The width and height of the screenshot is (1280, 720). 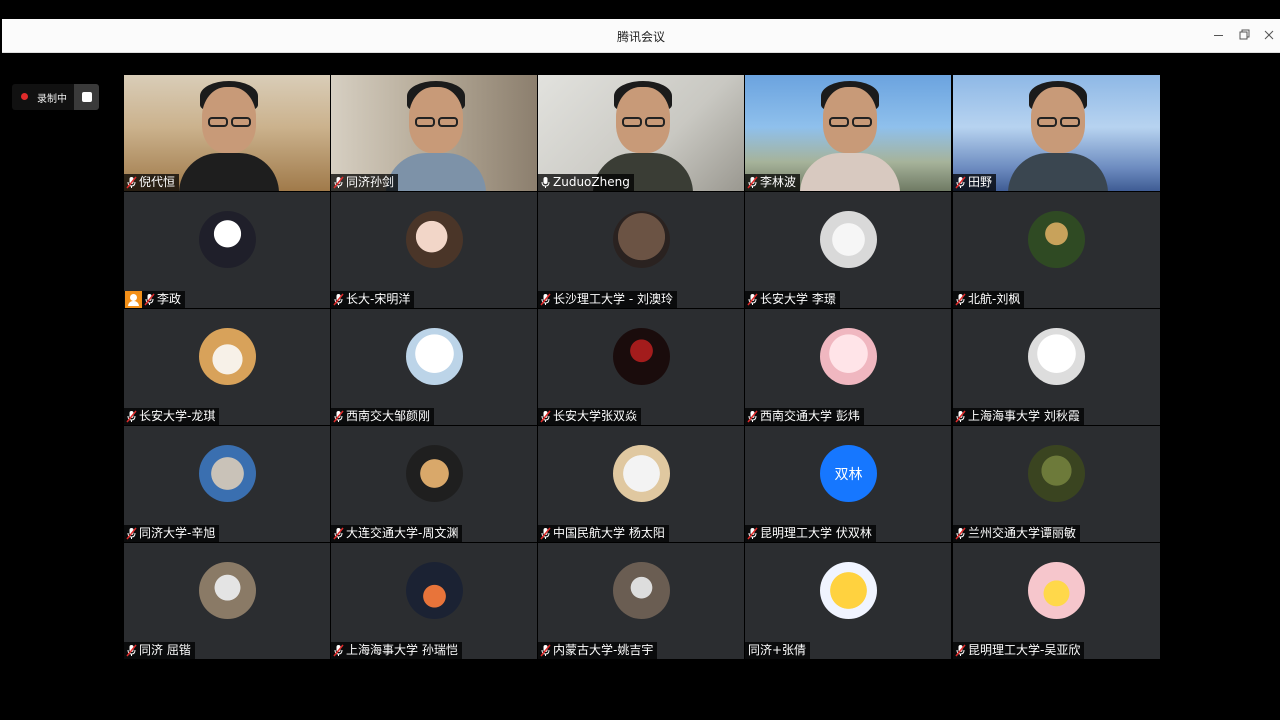 I want to click on participant-name: 李政, so click(x=169, y=299).